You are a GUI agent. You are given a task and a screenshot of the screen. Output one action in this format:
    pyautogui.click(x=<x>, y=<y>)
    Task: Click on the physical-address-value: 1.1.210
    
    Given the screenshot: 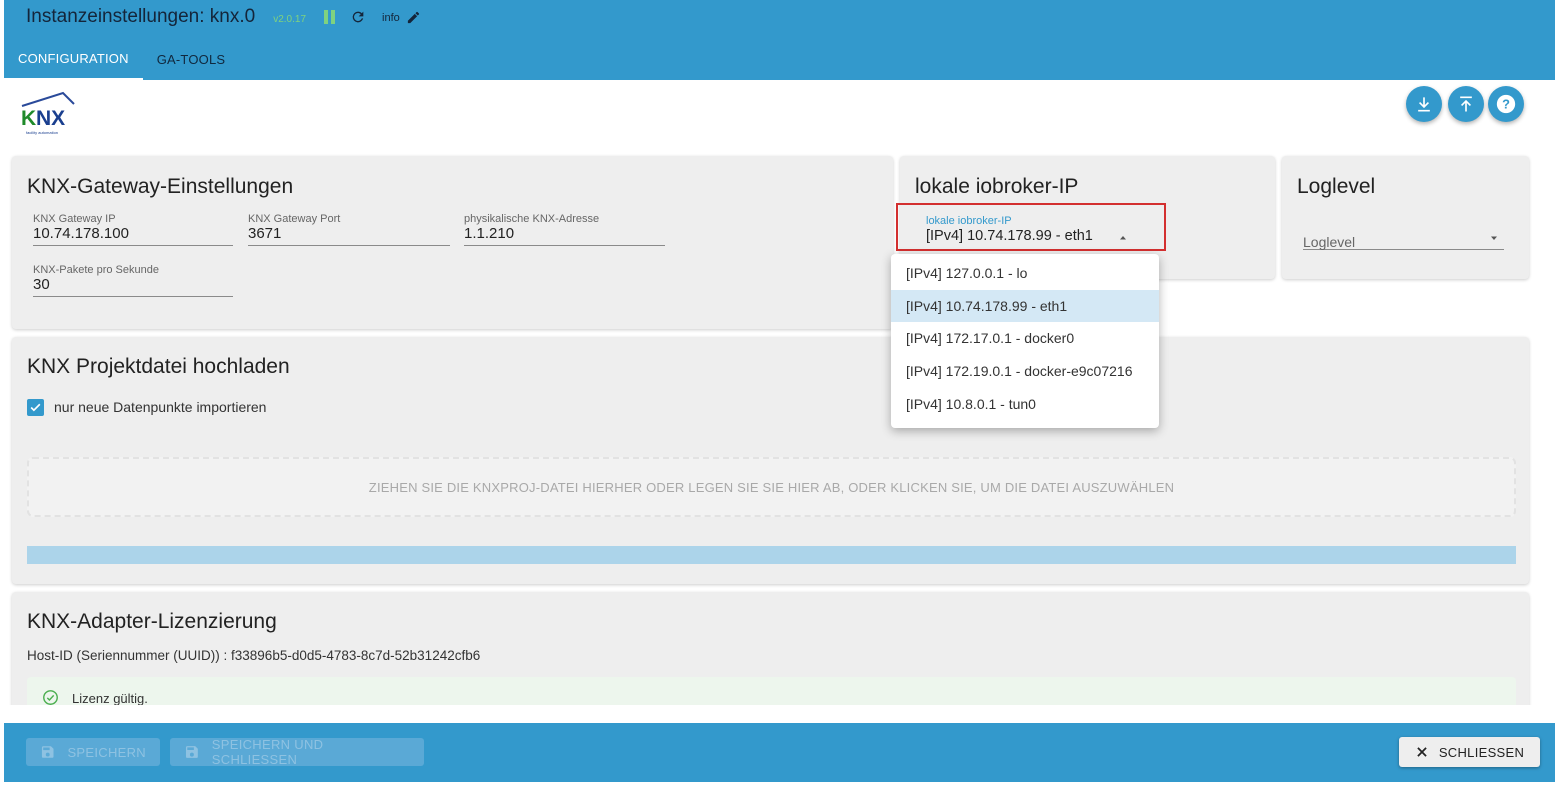 What is the action you would take?
    pyautogui.click(x=489, y=233)
    